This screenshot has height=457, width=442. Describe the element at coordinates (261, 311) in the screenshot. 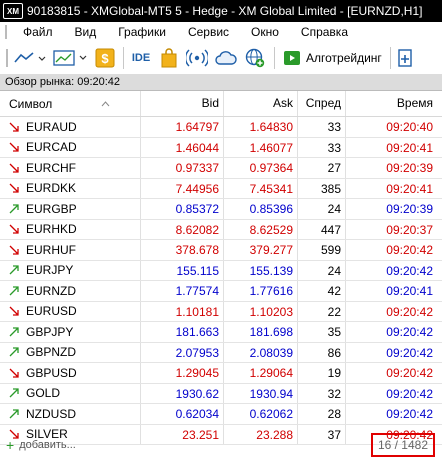

I see `ask-cell: 1.10203` at that location.